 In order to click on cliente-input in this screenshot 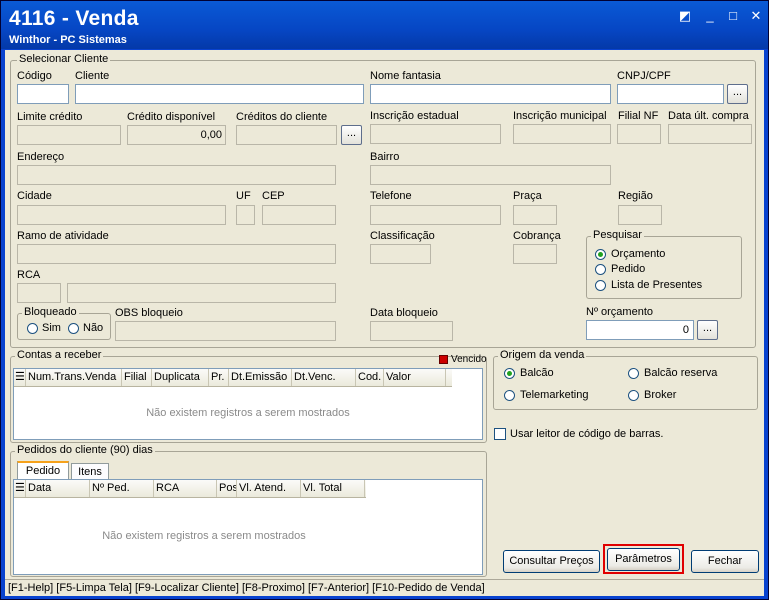, I will do `click(219, 94)`.